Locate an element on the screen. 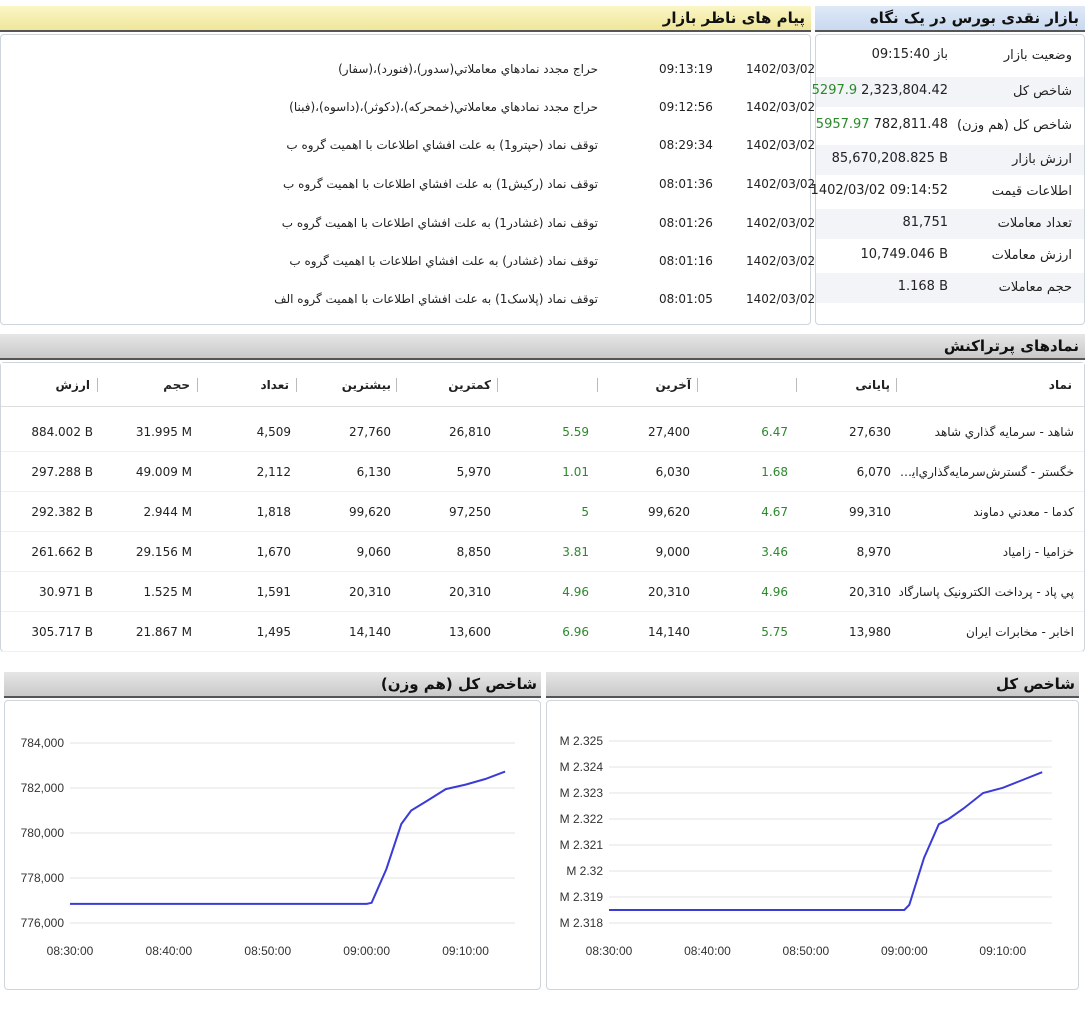 The image size is (1092, 1013). symbol-name: پي پاد - پرداخت الکترونيک پاسارگاد is located at coordinates (987, 592).